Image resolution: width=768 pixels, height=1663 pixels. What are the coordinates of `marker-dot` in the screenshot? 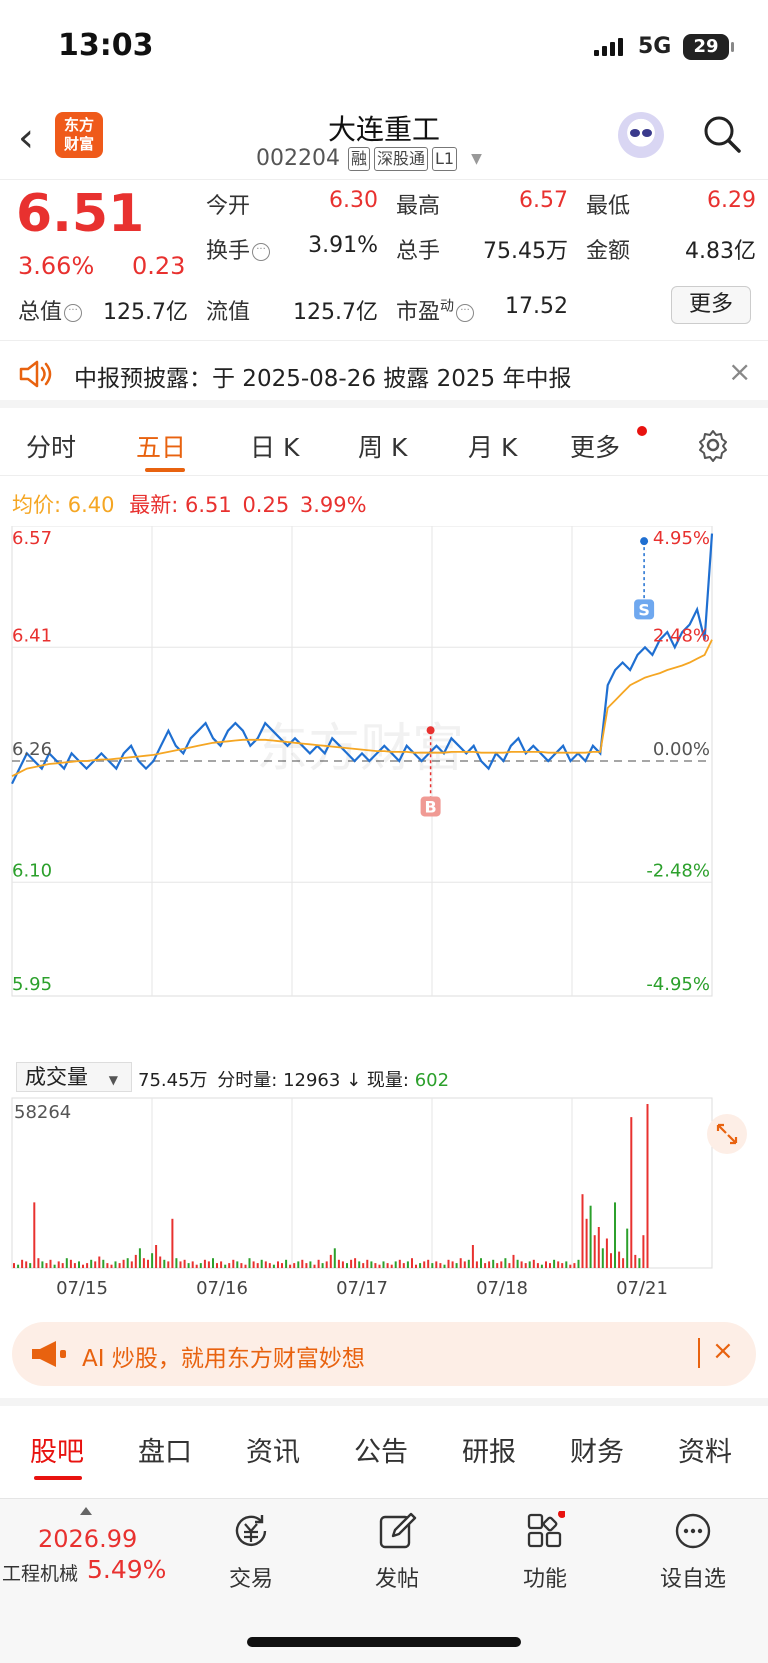 It's located at (430, 730).